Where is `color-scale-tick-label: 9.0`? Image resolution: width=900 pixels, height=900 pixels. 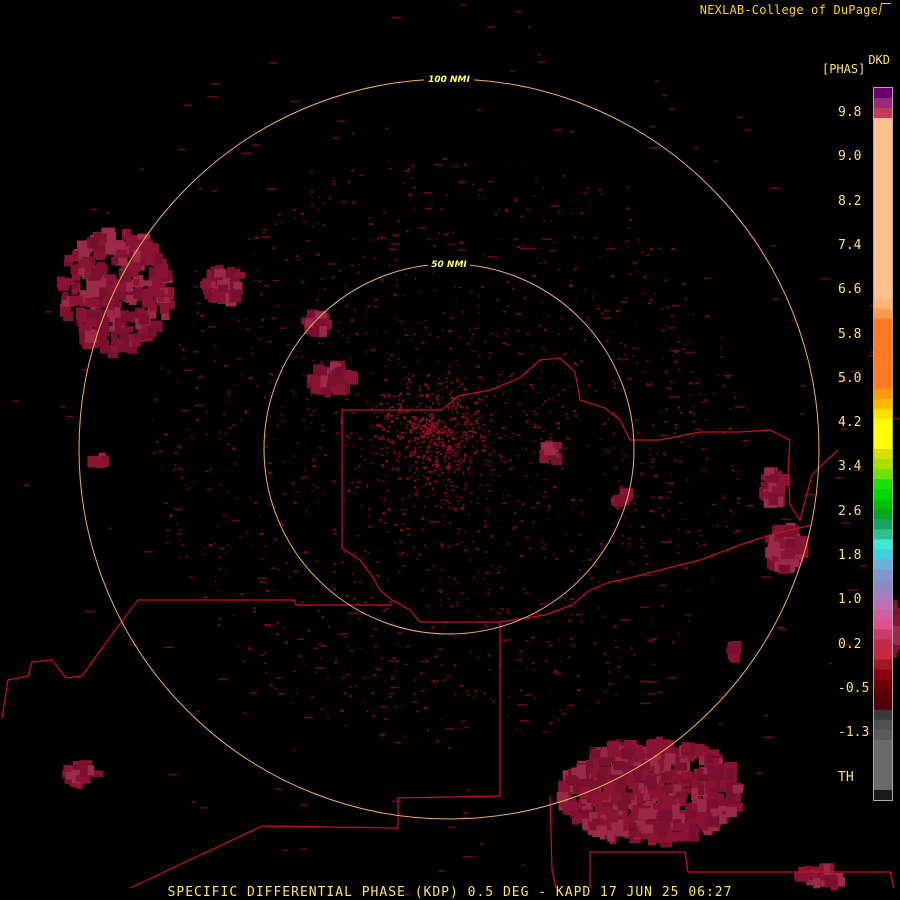 color-scale-tick-label: 9.0 is located at coordinates (850, 157).